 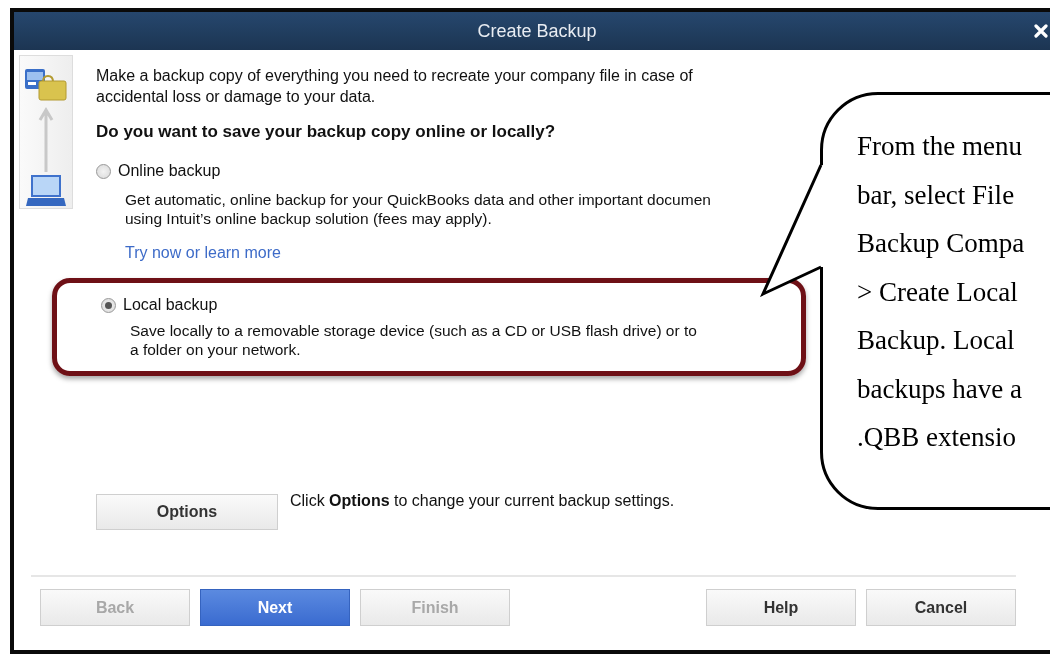 I want to click on callout-text: From the menu bar, select File Backup Compa > Create Local Backup. Local backups have a .QBB extensio, so click(x=941, y=292).